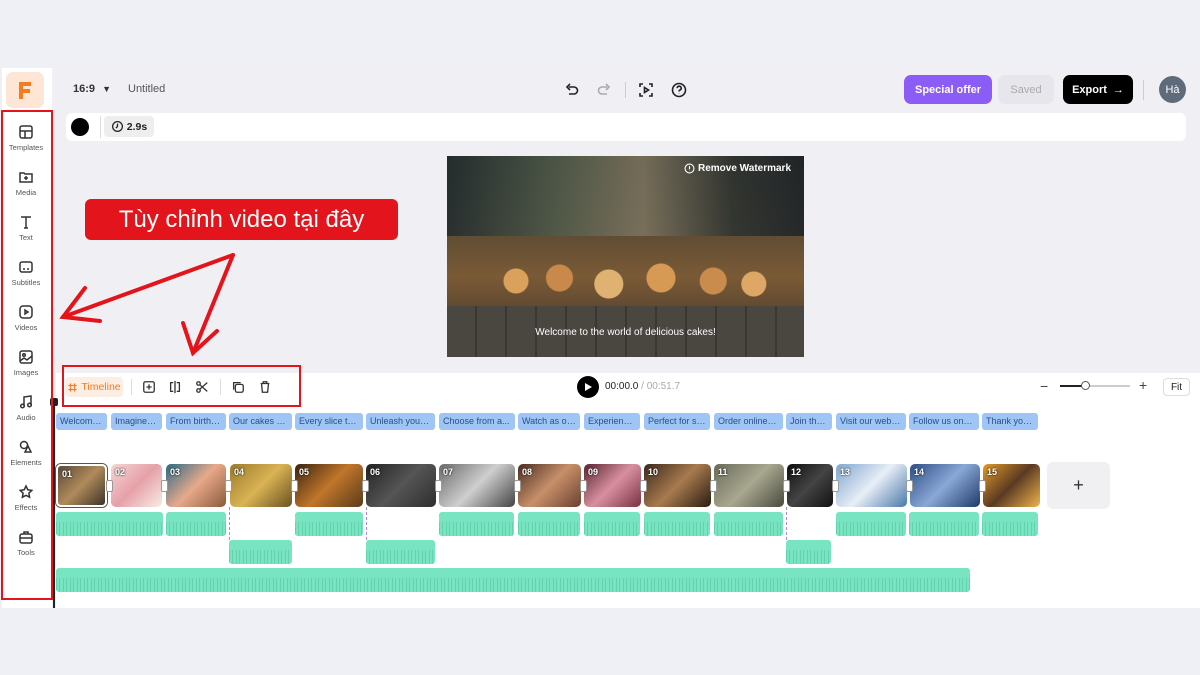 This screenshot has width=1200, height=675. What do you see at coordinates (992, 472) in the screenshot?
I see `clip-number: 15` at bounding box center [992, 472].